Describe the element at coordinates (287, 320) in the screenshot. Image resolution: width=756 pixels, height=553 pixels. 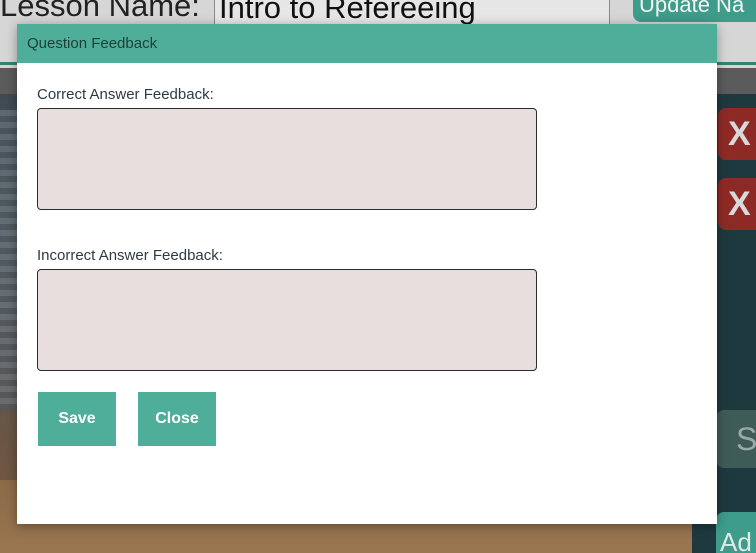
I see `incorrect-feedback-textarea` at that location.